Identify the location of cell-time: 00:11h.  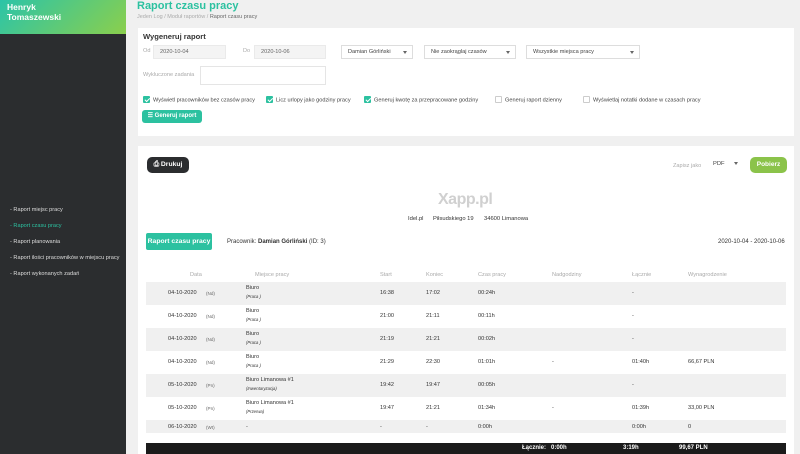
(486, 316).